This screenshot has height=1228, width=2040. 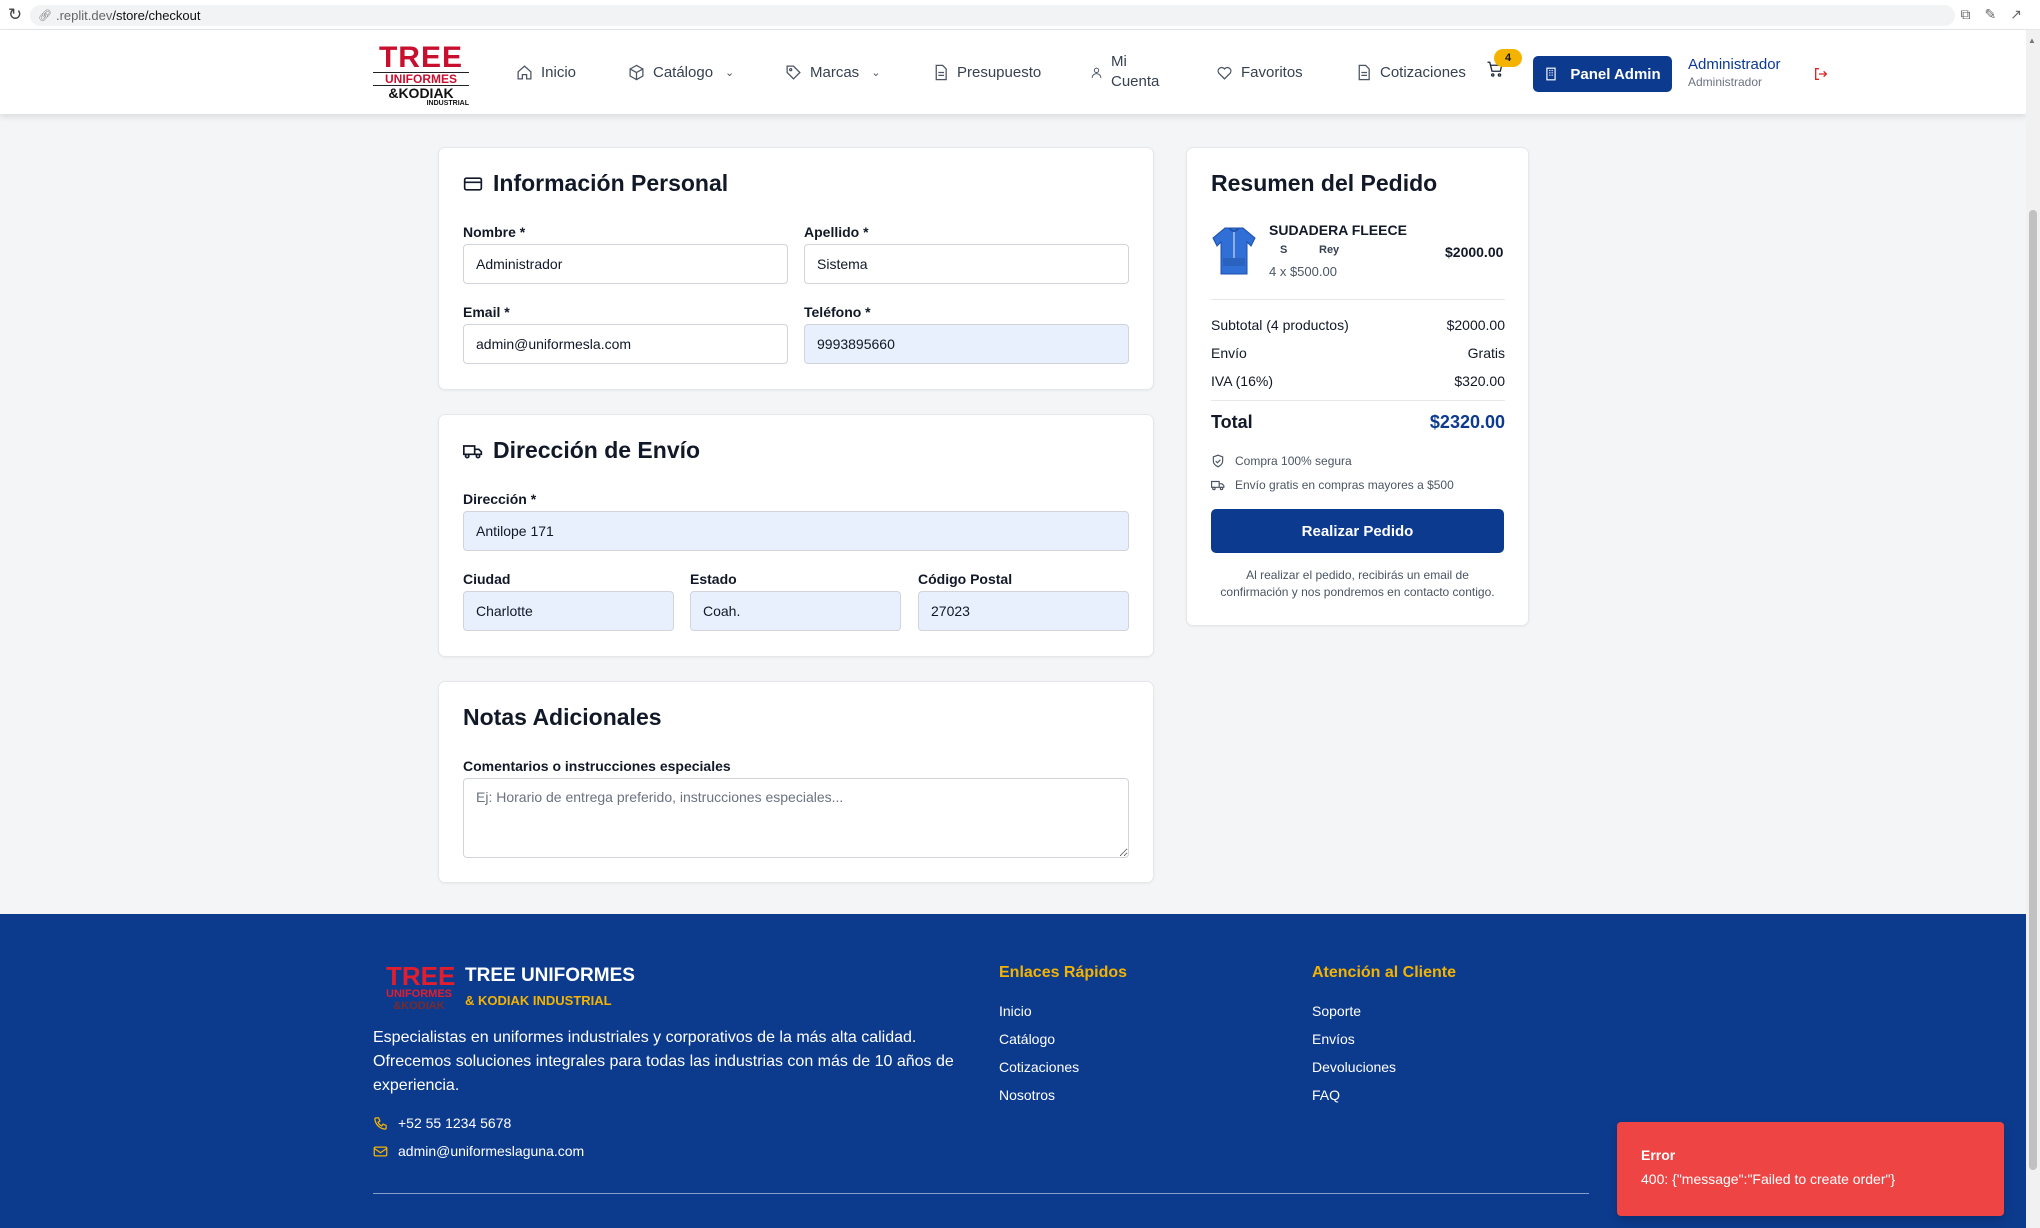 What do you see at coordinates (1333, 1039) in the screenshot?
I see `footer-link-envios: Envíos` at bounding box center [1333, 1039].